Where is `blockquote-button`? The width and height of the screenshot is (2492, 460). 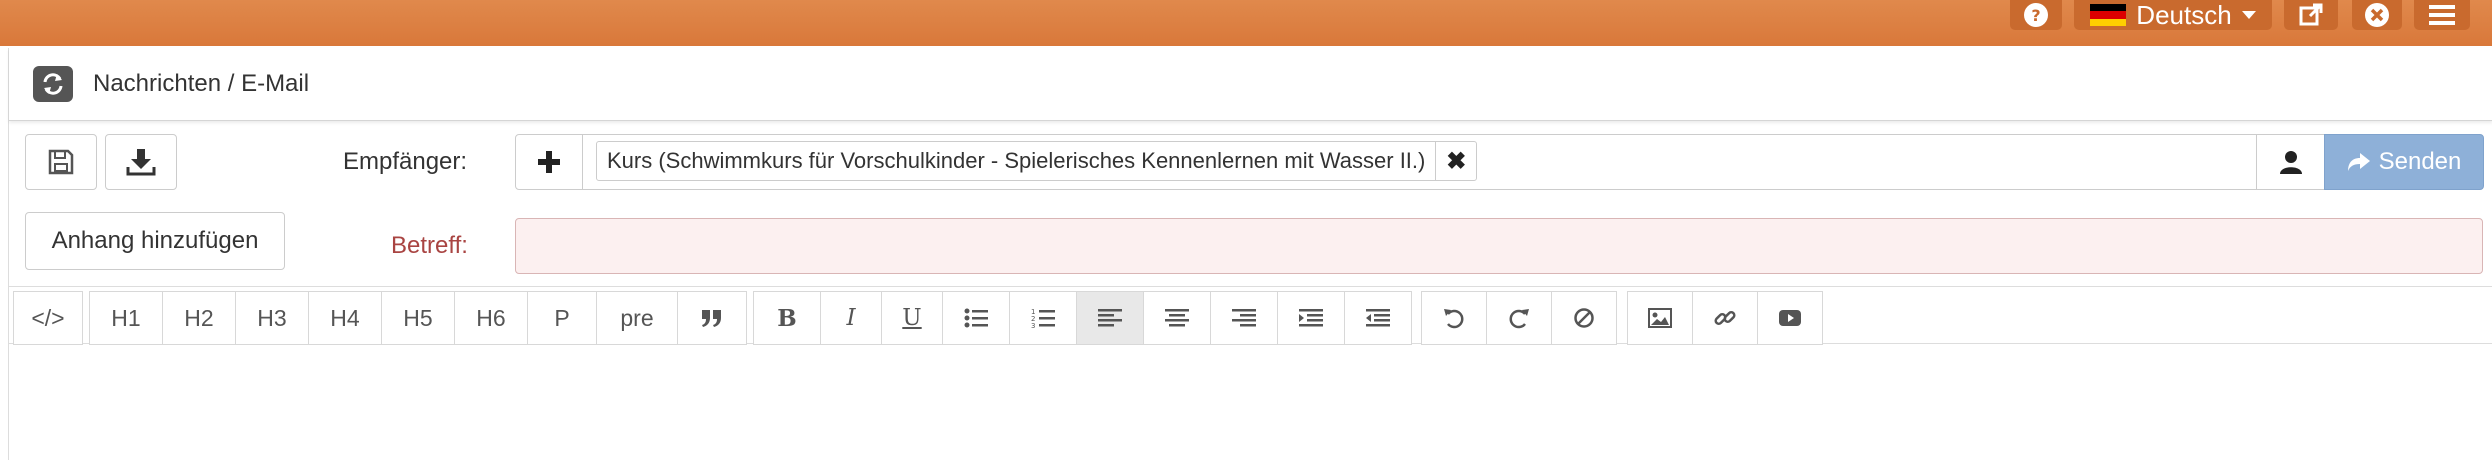
blockquote-button is located at coordinates (712, 318).